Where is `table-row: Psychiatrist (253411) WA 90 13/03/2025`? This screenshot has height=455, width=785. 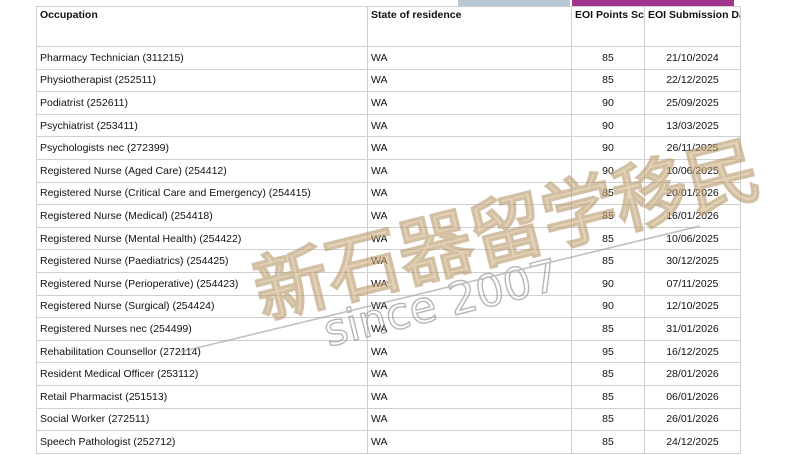 table-row: Psychiatrist (253411) WA 90 13/03/2025 is located at coordinates (388, 125).